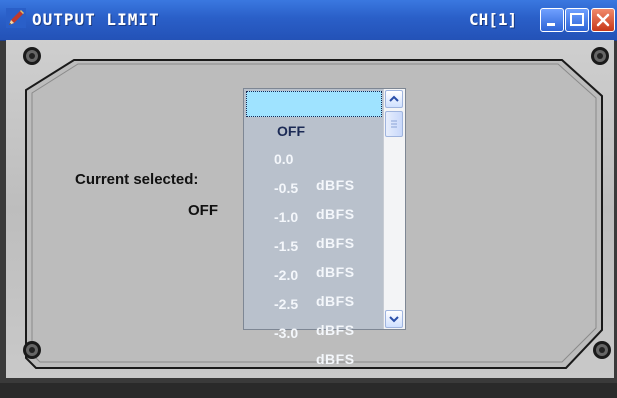  Describe the element at coordinates (314, 156) in the screenshot. I see `list-item: 0.0 dBFS` at that location.